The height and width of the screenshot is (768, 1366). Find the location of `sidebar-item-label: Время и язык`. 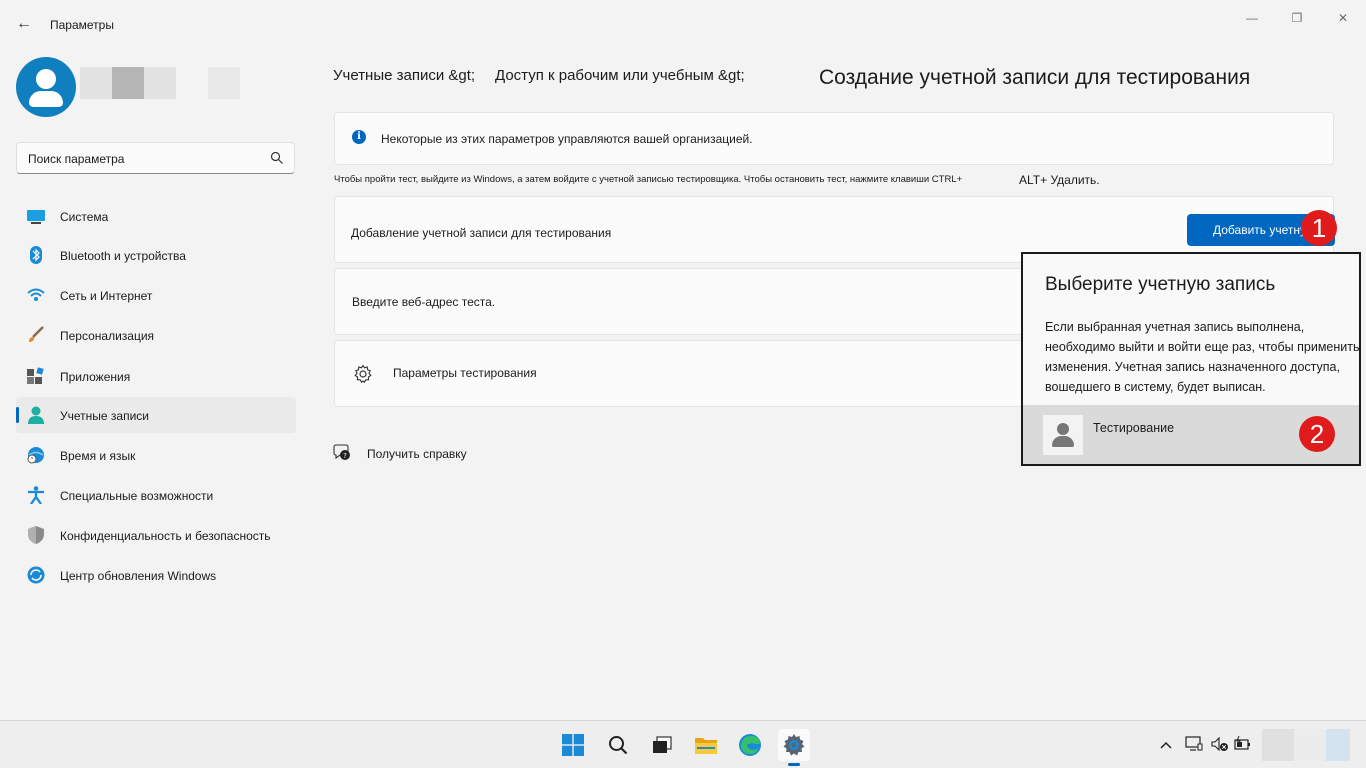

sidebar-item-label: Время и язык is located at coordinates (98, 456).